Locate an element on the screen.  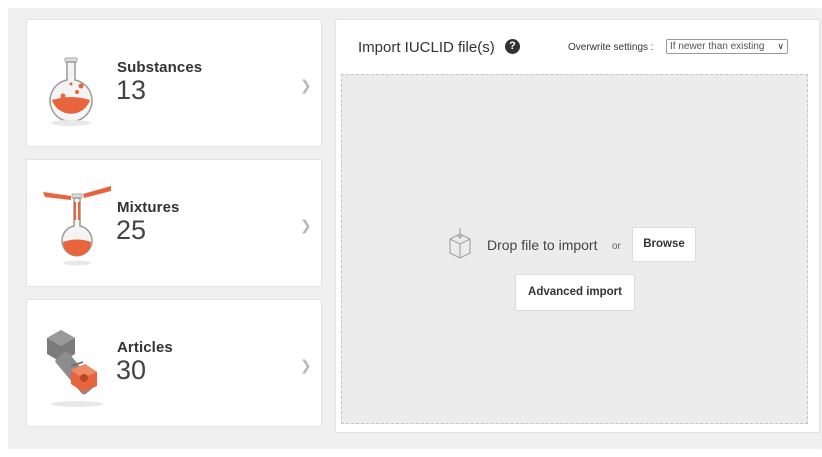
card-articles: Articles 30 ❯ is located at coordinates (174, 363).